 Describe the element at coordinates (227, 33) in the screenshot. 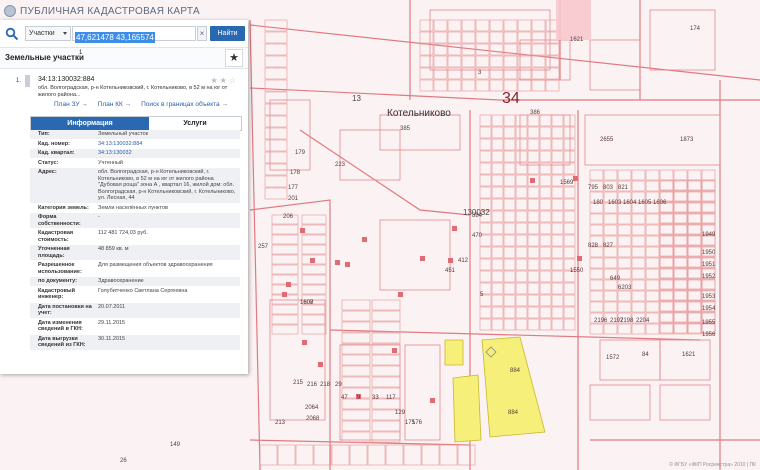

I see `find-button: Найти` at that location.